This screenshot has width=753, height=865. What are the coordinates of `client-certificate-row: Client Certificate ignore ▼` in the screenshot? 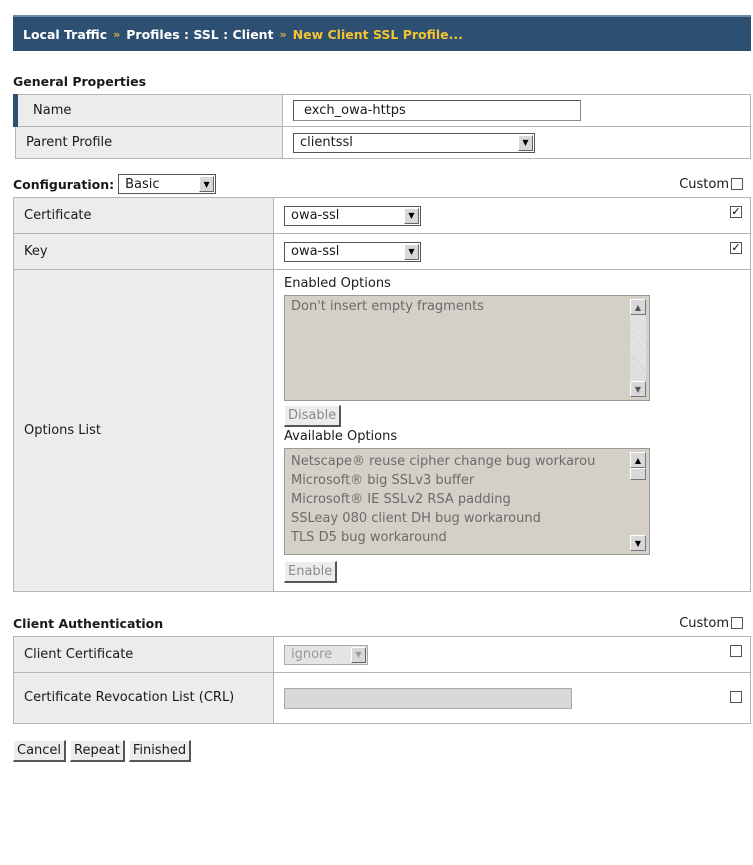 It's located at (382, 654).